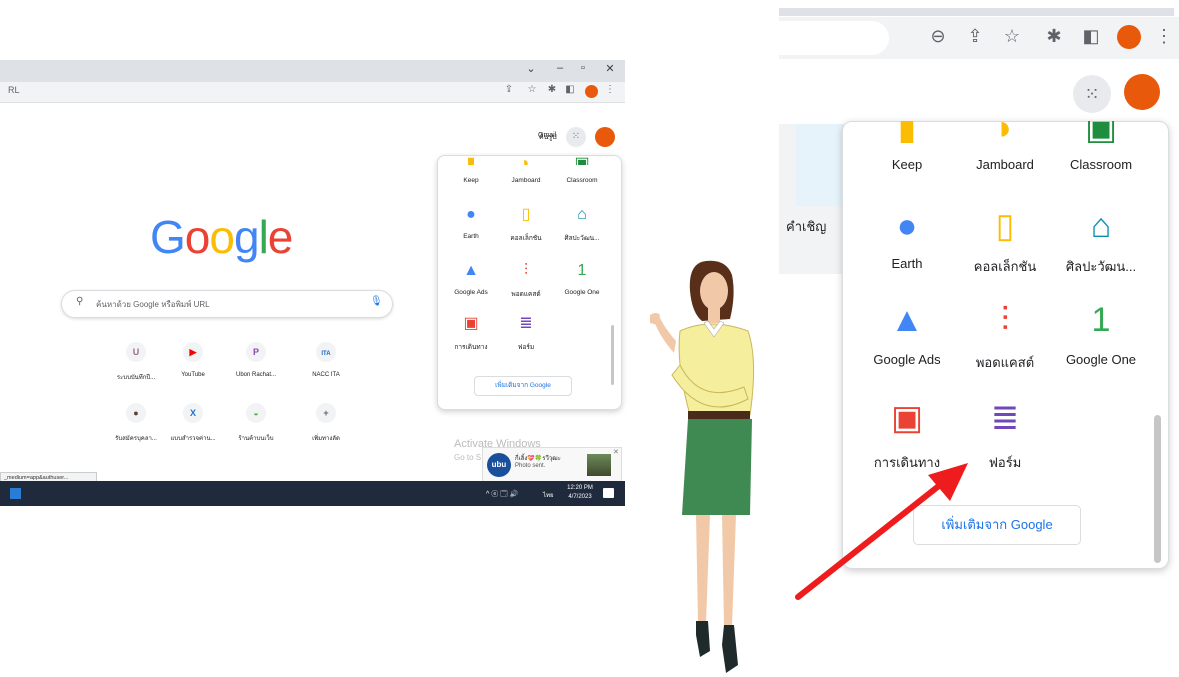 This screenshot has height=677, width=1179. I want to click on shortcut-icon: ITA, so click(326, 352).